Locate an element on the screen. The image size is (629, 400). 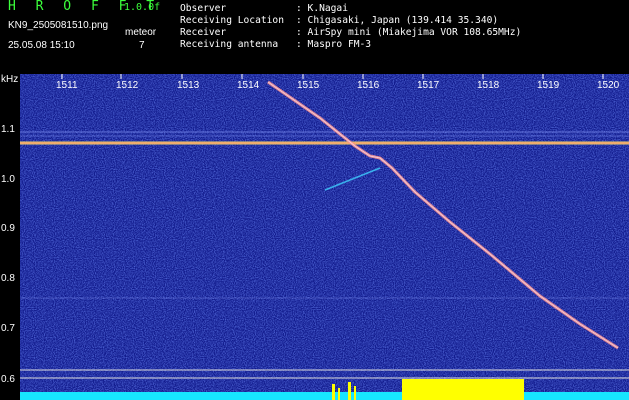
x-tick-label: 1513 is located at coordinates (188, 85).